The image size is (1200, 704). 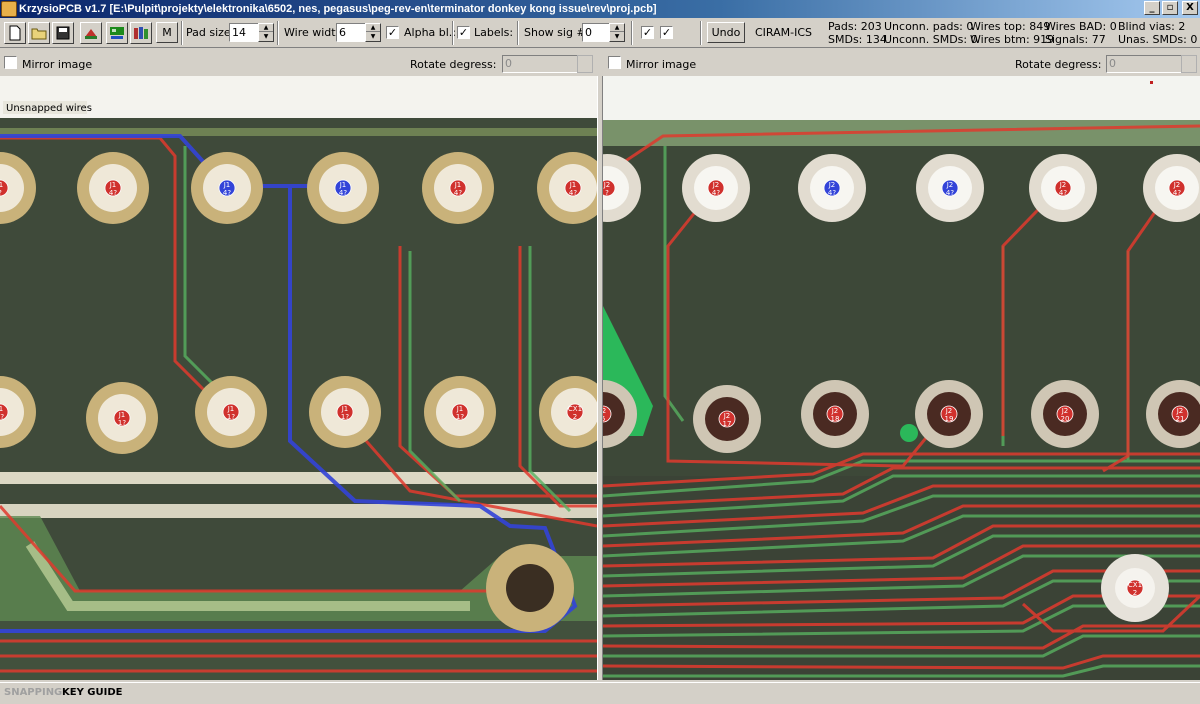 I want to click on snapping-status: SNAPPING, so click(x=33, y=692).